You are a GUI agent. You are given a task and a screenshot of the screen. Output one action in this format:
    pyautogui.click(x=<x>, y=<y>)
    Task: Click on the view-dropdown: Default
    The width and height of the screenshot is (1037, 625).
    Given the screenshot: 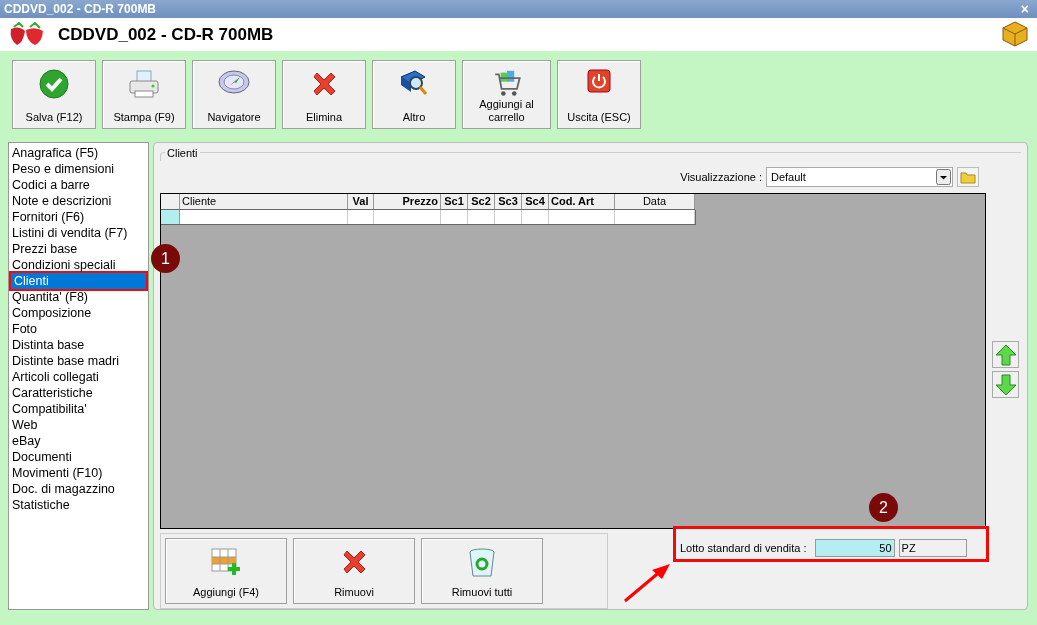 What is the action you would take?
    pyautogui.click(x=859, y=177)
    